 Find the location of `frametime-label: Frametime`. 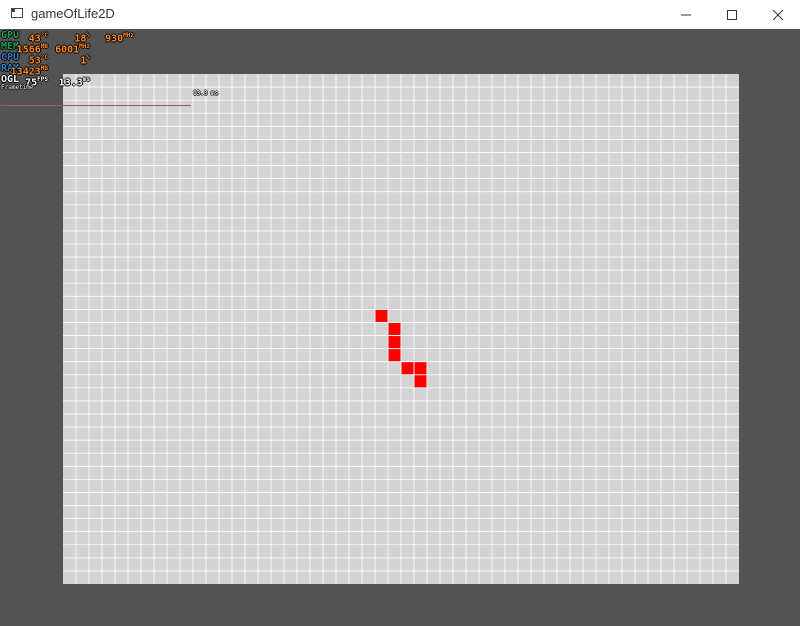

frametime-label: Frametime is located at coordinates (17, 87).